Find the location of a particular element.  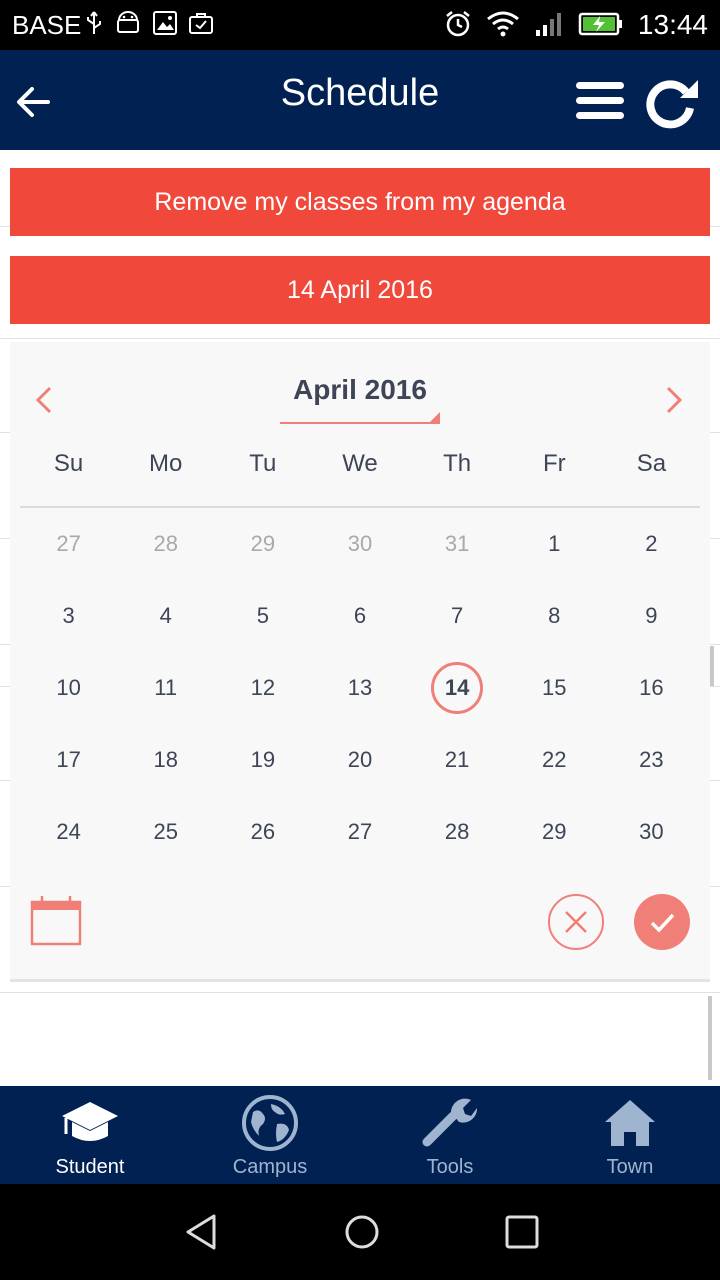

day-cell: 19 is located at coordinates (262, 760).